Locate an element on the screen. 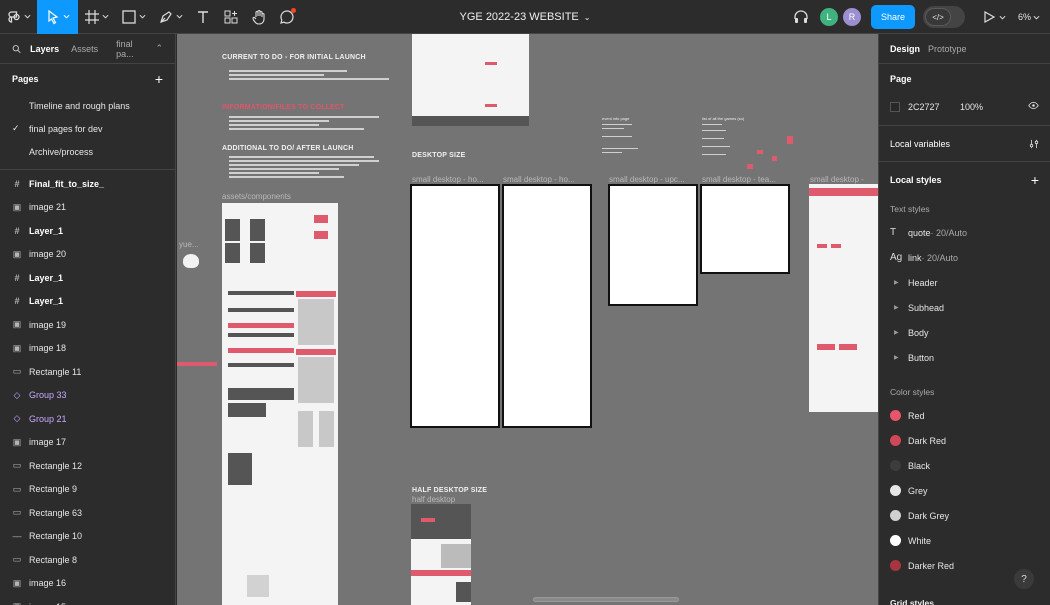  comment-tool-button is located at coordinates (287, 17).